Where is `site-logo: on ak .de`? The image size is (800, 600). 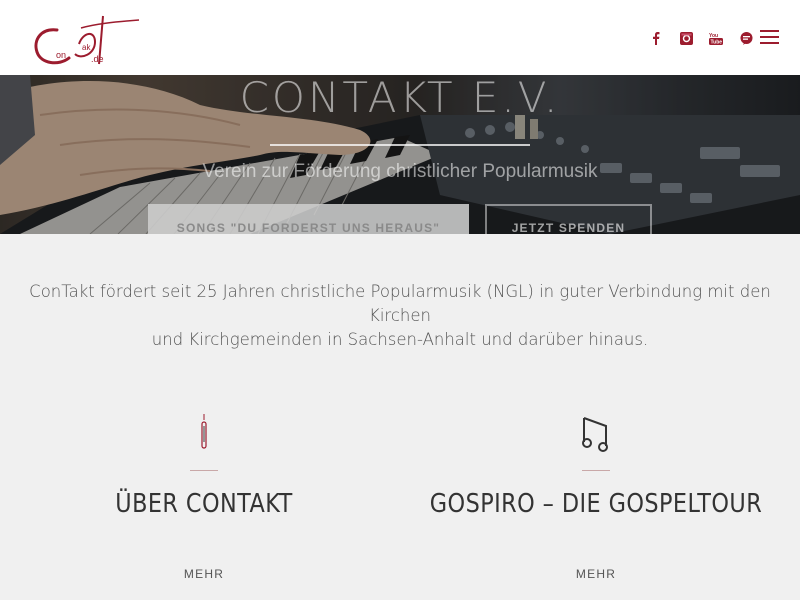 site-logo: on ak .de is located at coordinates (88, 41).